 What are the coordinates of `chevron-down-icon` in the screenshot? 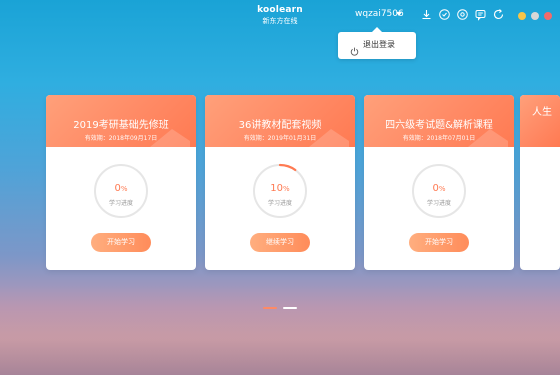 It's located at (399, 14).